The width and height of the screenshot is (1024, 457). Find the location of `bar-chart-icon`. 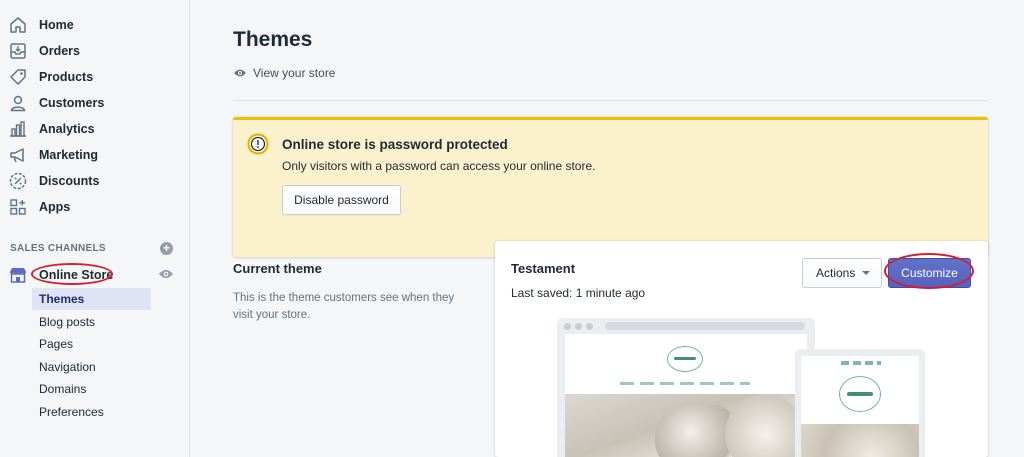

bar-chart-icon is located at coordinates (18, 129).